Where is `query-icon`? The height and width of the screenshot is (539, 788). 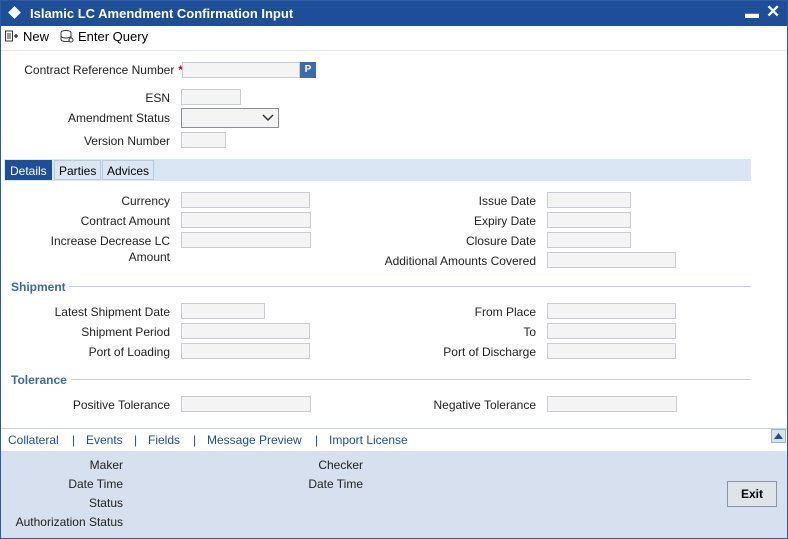
query-icon is located at coordinates (67, 36).